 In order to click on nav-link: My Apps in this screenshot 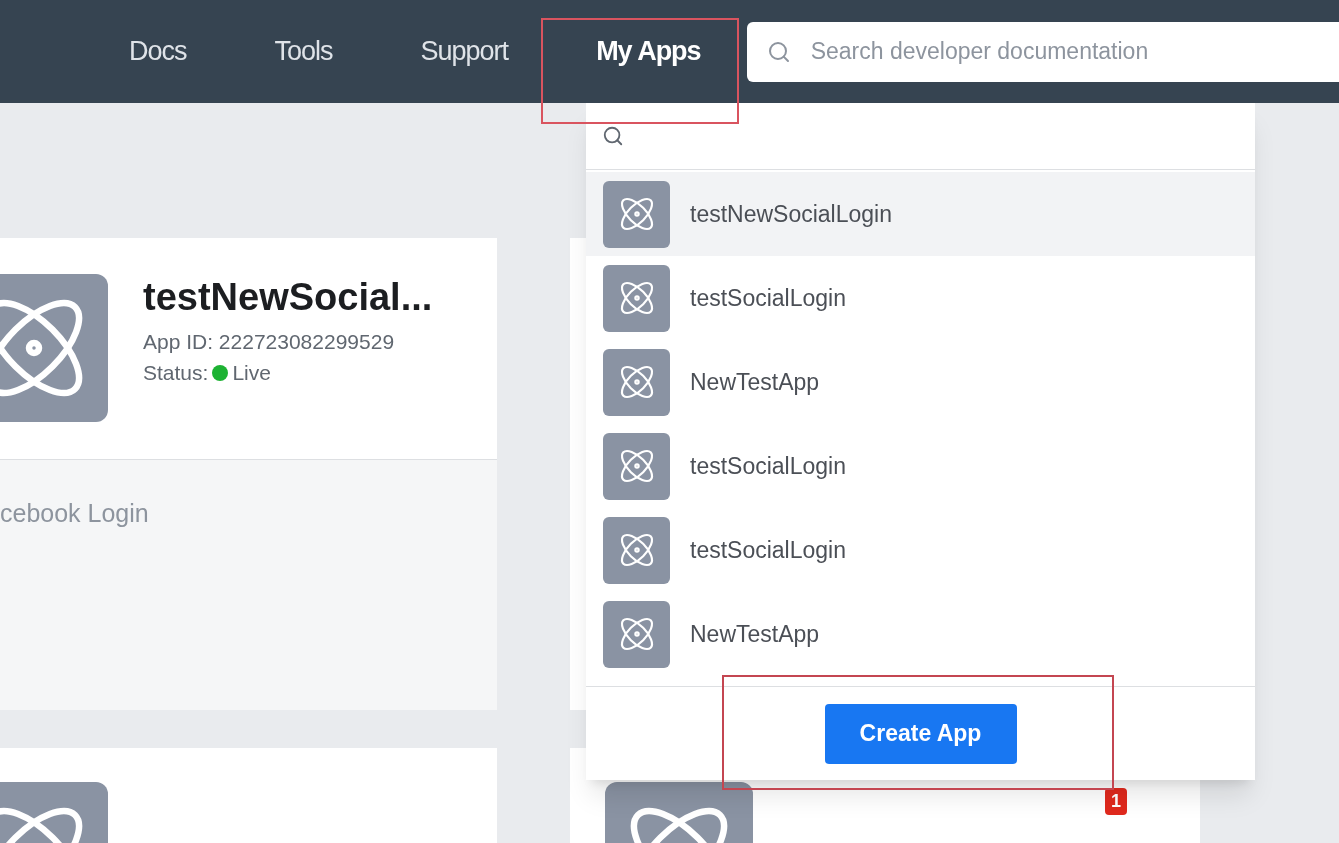, I will do `click(648, 51)`.